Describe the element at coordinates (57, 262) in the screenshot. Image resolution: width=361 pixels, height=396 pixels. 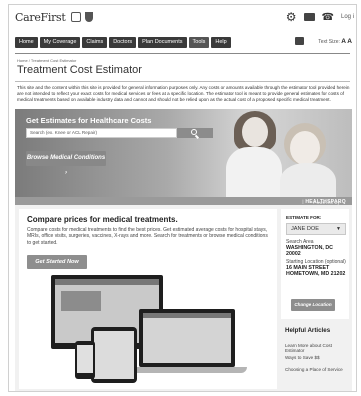
I see `get-started-button: Get Started Now` at that location.